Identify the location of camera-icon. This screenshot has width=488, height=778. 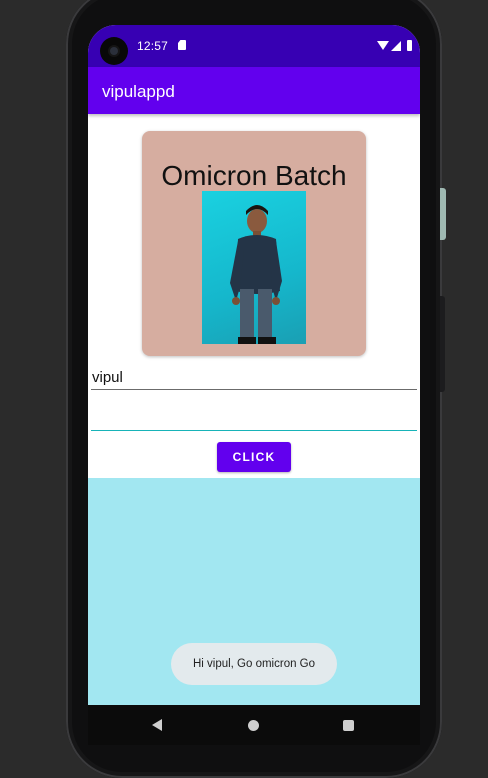
(114, 51).